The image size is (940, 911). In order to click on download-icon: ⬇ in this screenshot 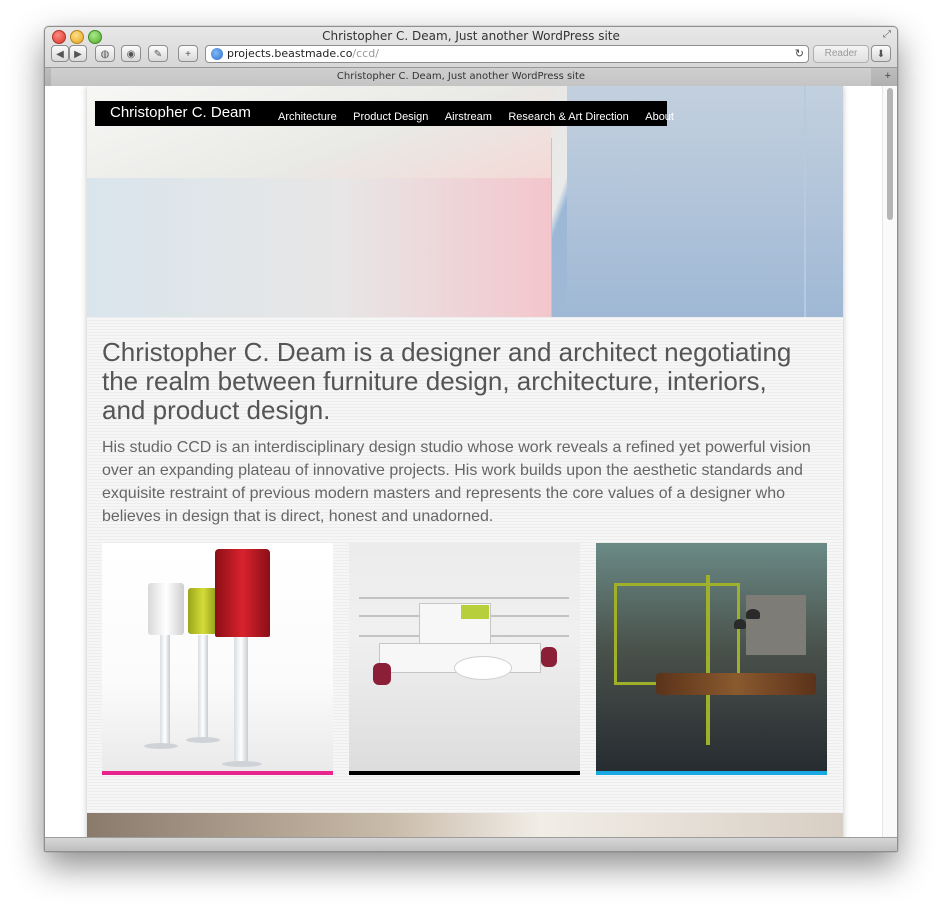, I will do `click(881, 54)`.